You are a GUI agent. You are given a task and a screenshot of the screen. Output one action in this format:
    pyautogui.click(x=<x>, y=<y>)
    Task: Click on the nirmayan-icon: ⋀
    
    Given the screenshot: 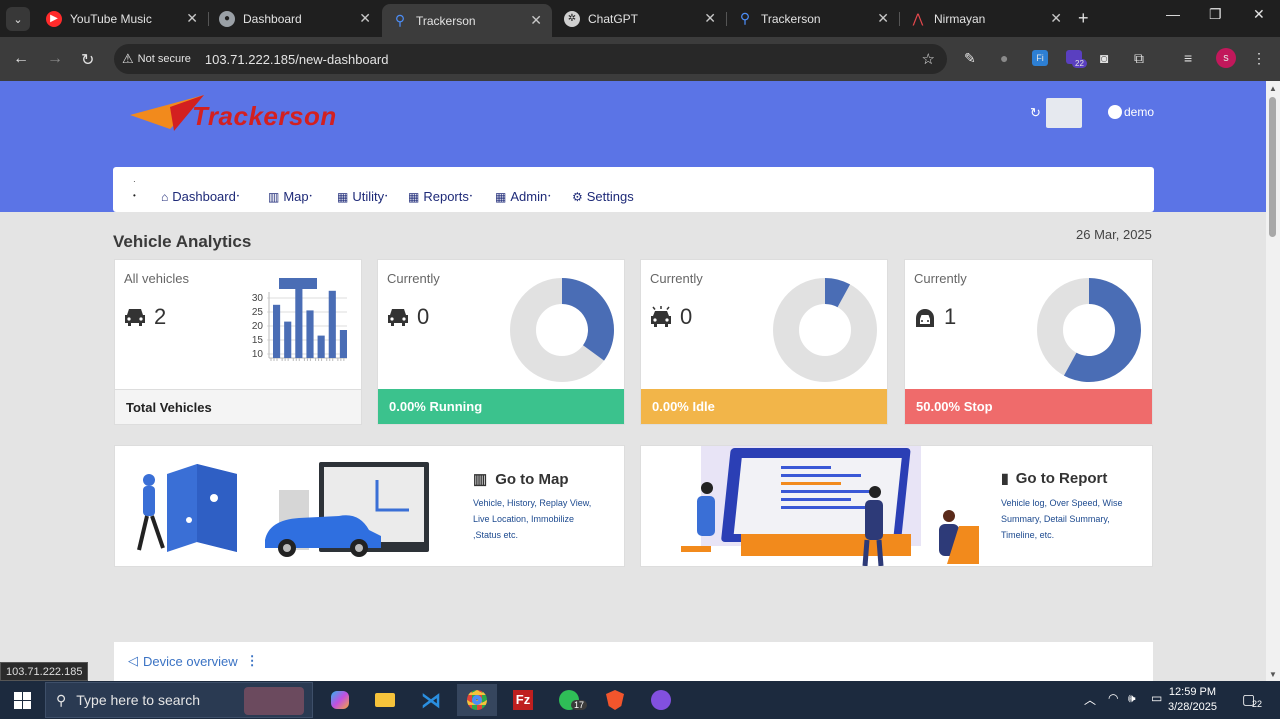 What is the action you would take?
    pyautogui.click(x=918, y=18)
    